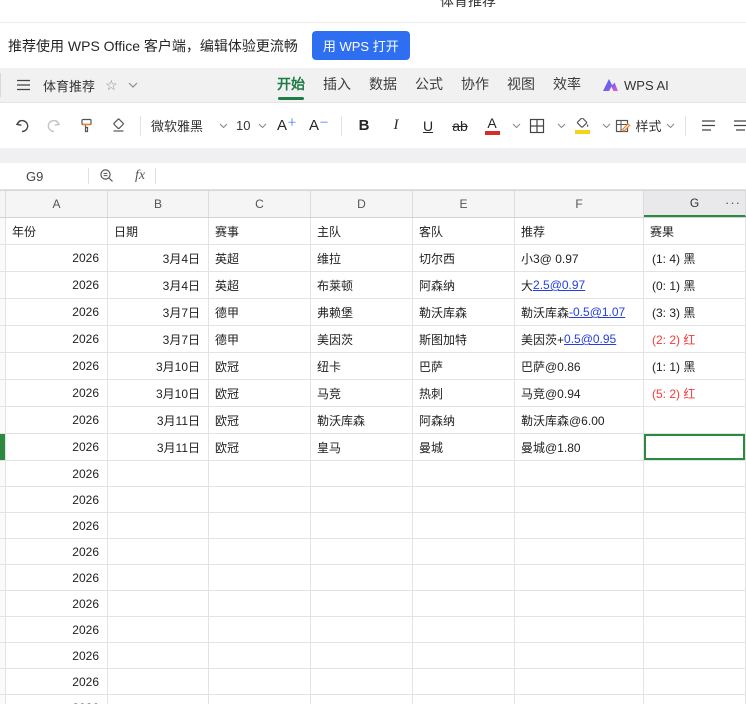 The image size is (746, 704). What do you see at coordinates (579, 258) in the screenshot?
I see `cell-tip: 小3@ 0.97` at bounding box center [579, 258].